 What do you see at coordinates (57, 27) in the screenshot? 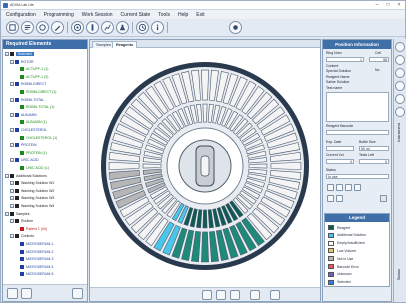
I see `edit-button` at bounding box center [57, 27].